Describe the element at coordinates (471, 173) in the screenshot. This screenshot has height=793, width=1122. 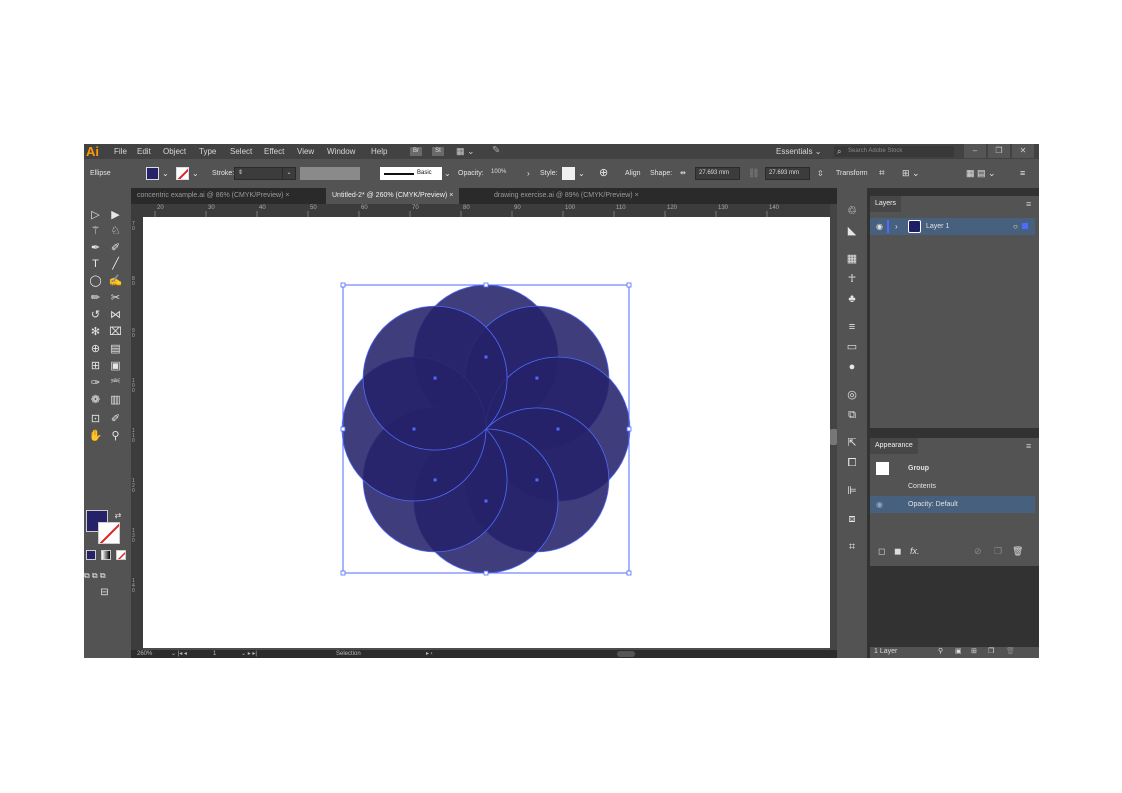
I see `opacity-label: Opacity:` at that location.